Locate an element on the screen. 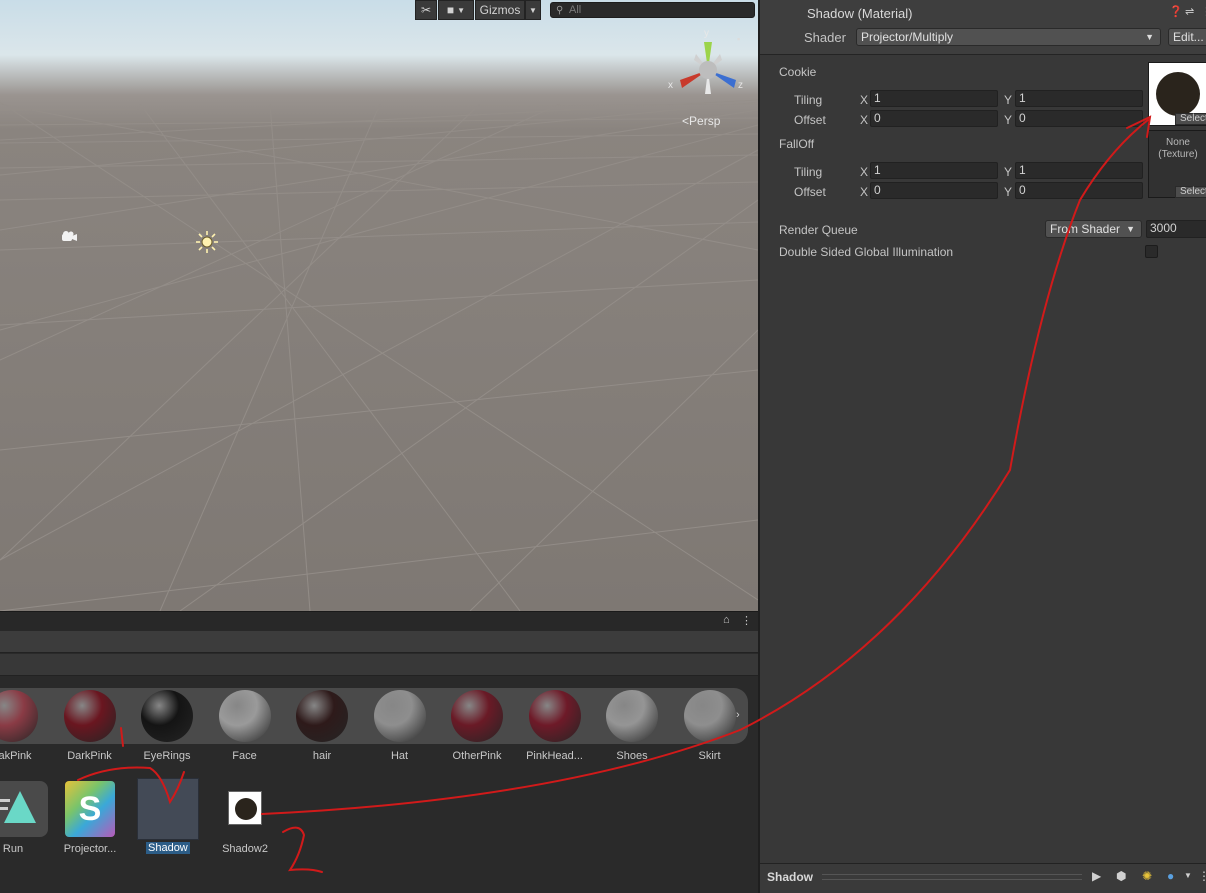 This screenshot has height=893, width=1206. camera-icon: ■ is located at coordinates (450, 10).